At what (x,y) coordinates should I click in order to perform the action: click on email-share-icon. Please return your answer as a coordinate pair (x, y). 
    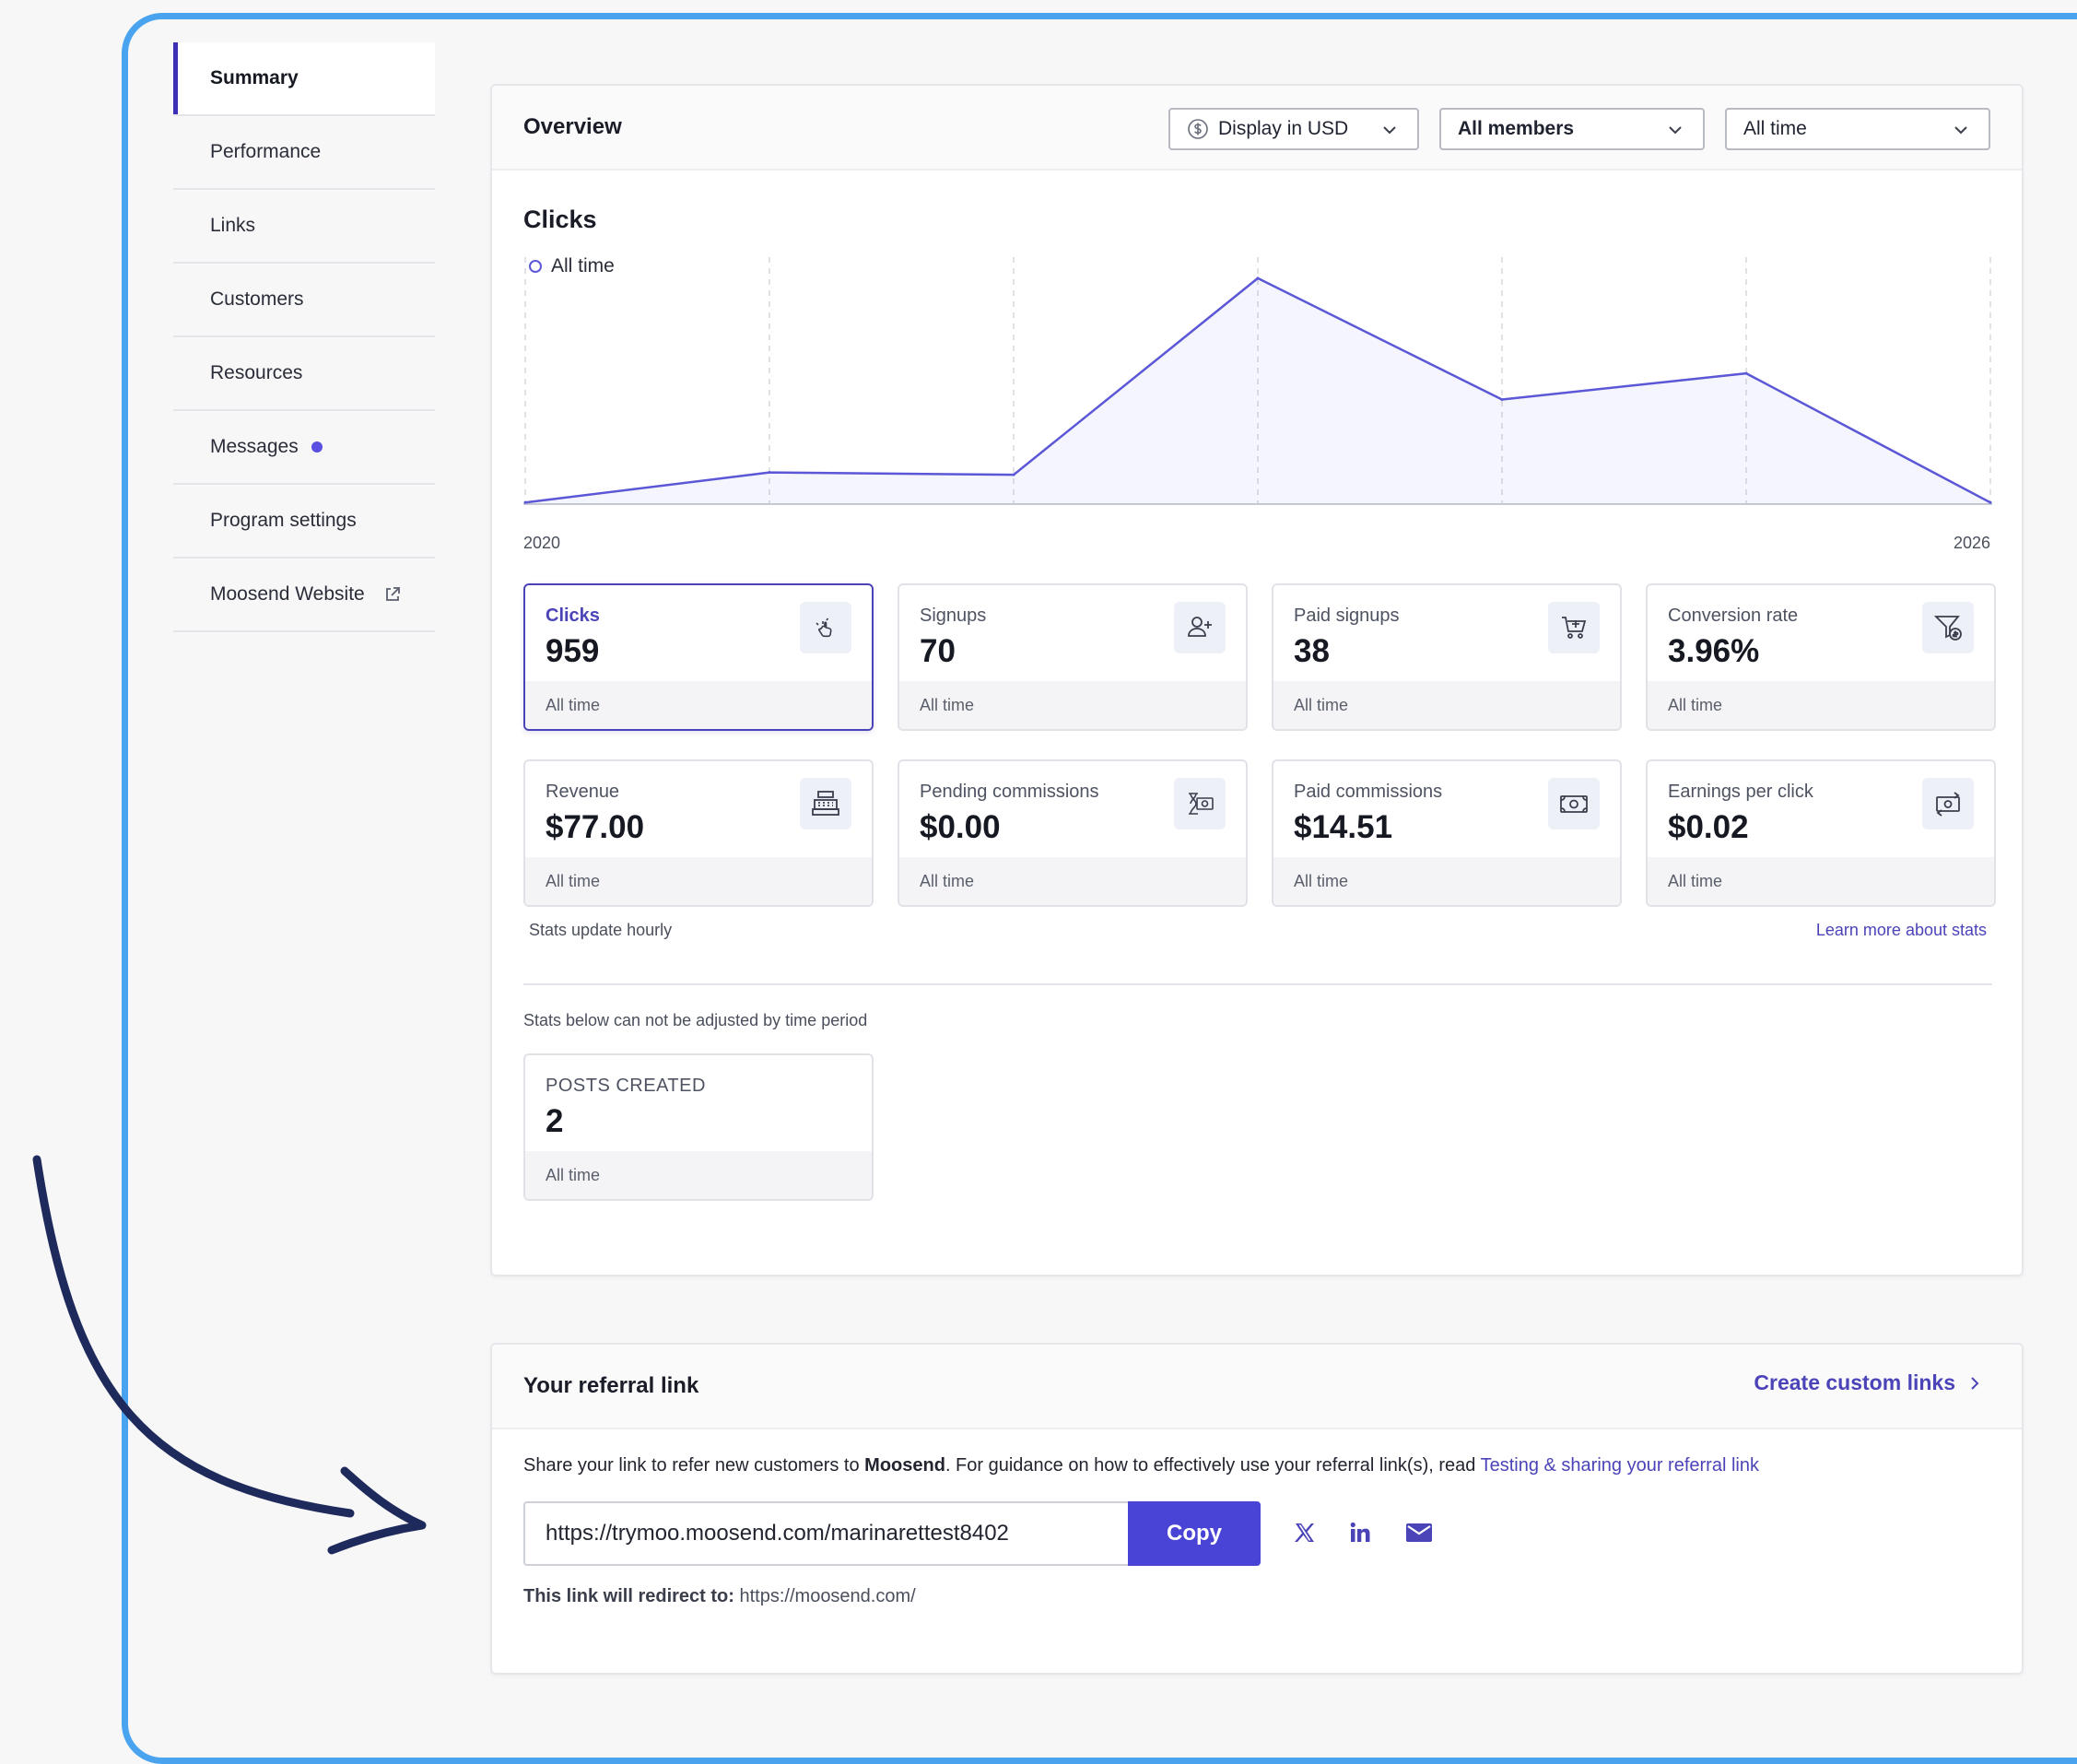
    Looking at the image, I should click on (1419, 1532).